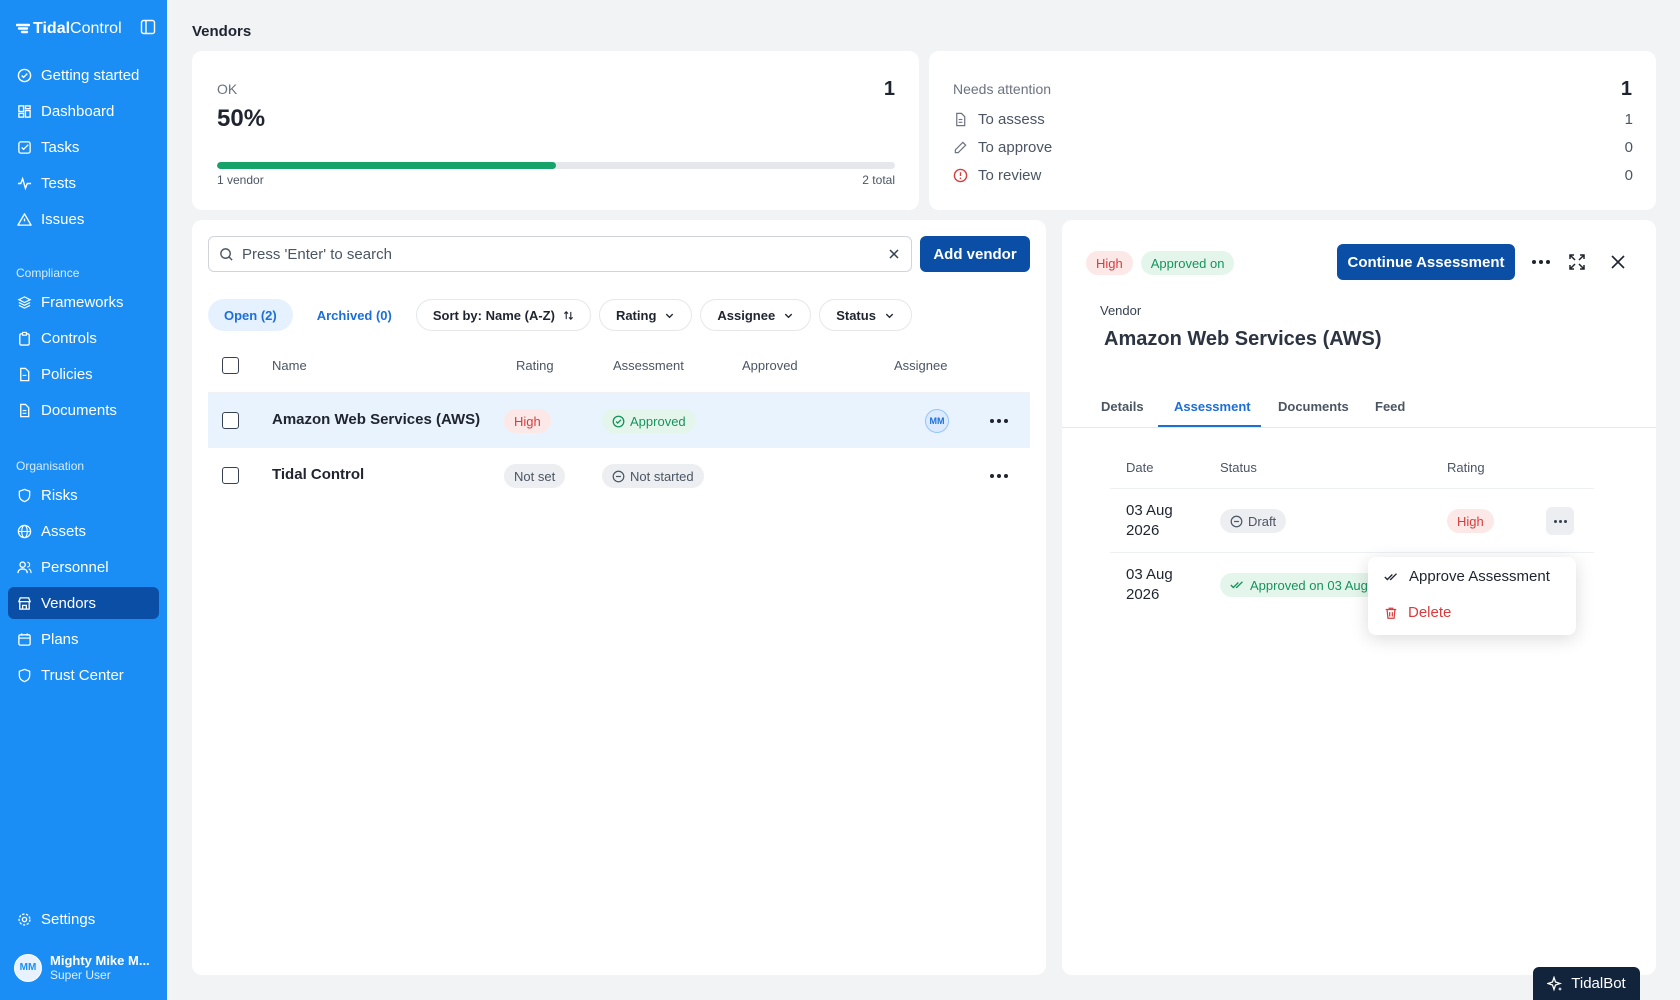 This screenshot has height=1000, width=1680. I want to click on collapse-sidebar-icon, so click(148, 27).